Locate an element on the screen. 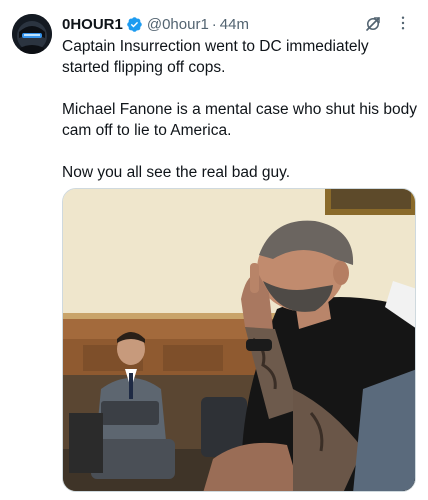 The image size is (428, 500). avatar is located at coordinates (32, 34).